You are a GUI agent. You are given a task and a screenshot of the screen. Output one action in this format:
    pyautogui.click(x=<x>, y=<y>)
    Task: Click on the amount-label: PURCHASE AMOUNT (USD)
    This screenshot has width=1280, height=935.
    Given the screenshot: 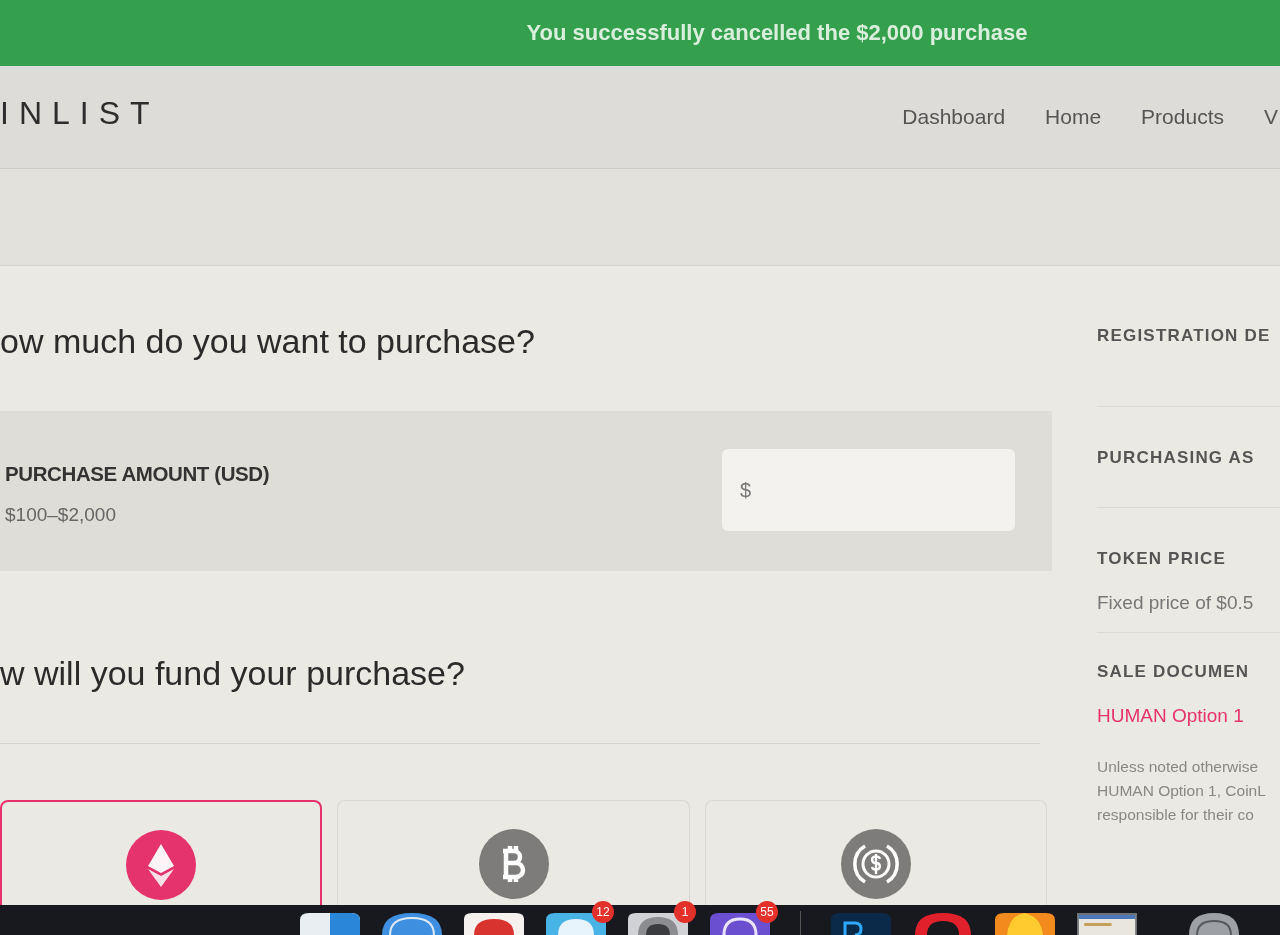 What is the action you would take?
    pyautogui.click(x=137, y=474)
    